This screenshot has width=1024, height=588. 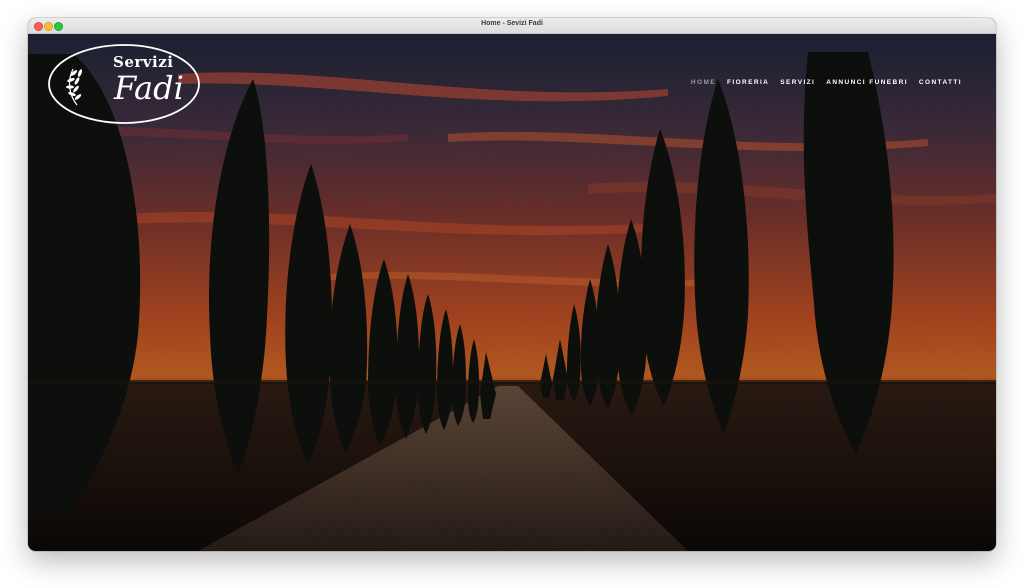 I want to click on nav-item-home: HOME, so click(x=703, y=82).